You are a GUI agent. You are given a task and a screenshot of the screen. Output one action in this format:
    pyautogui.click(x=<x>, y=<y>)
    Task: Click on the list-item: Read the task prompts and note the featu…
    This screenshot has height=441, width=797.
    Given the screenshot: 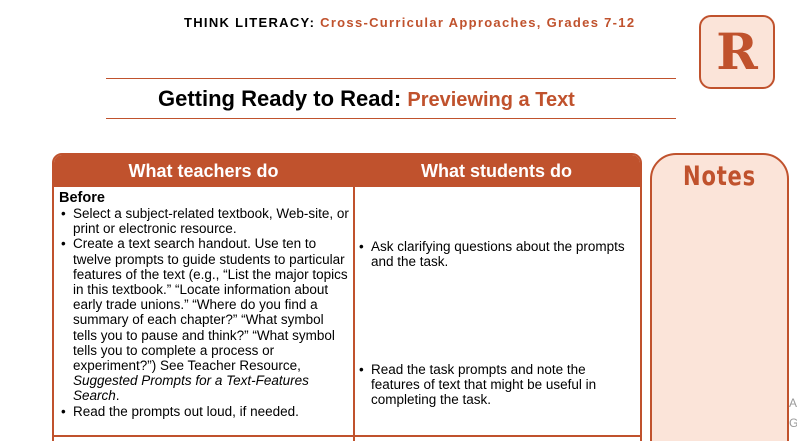 What is the action you would take?
    pyautogui.click(x=497, y=385)
    